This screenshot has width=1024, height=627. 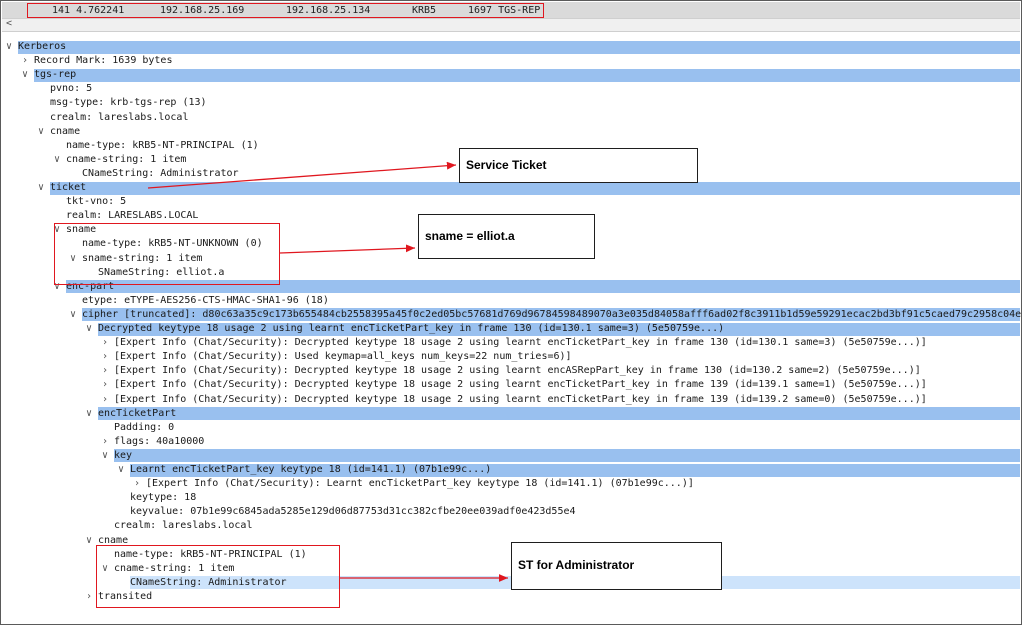 I want to click on arrow-sname, so click(x=347, y=249).